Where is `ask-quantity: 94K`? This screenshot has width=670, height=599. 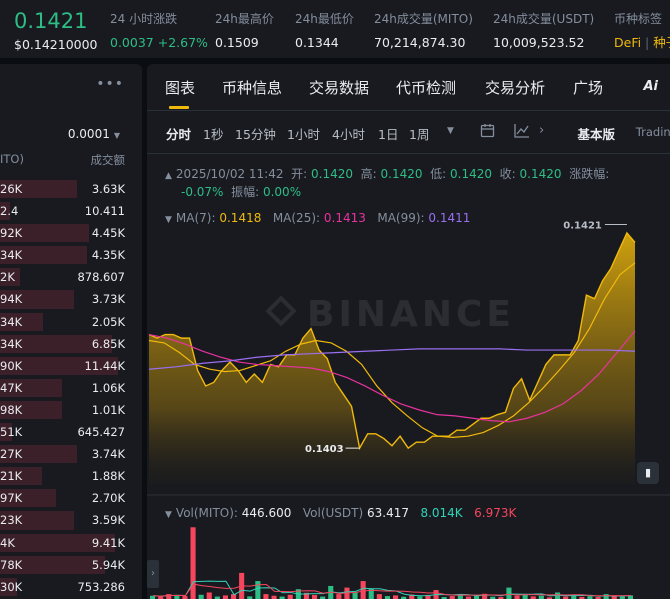 ask-quantity: 94K is located at coordinates (11, 299).